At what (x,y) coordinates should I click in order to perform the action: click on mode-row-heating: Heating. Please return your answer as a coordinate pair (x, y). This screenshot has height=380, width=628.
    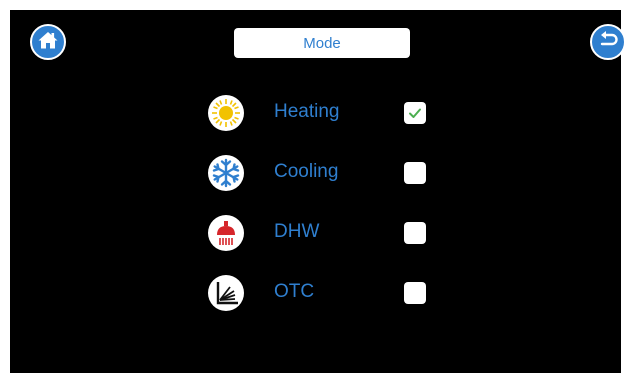
    Looking at the image, I should click on (328, 113).